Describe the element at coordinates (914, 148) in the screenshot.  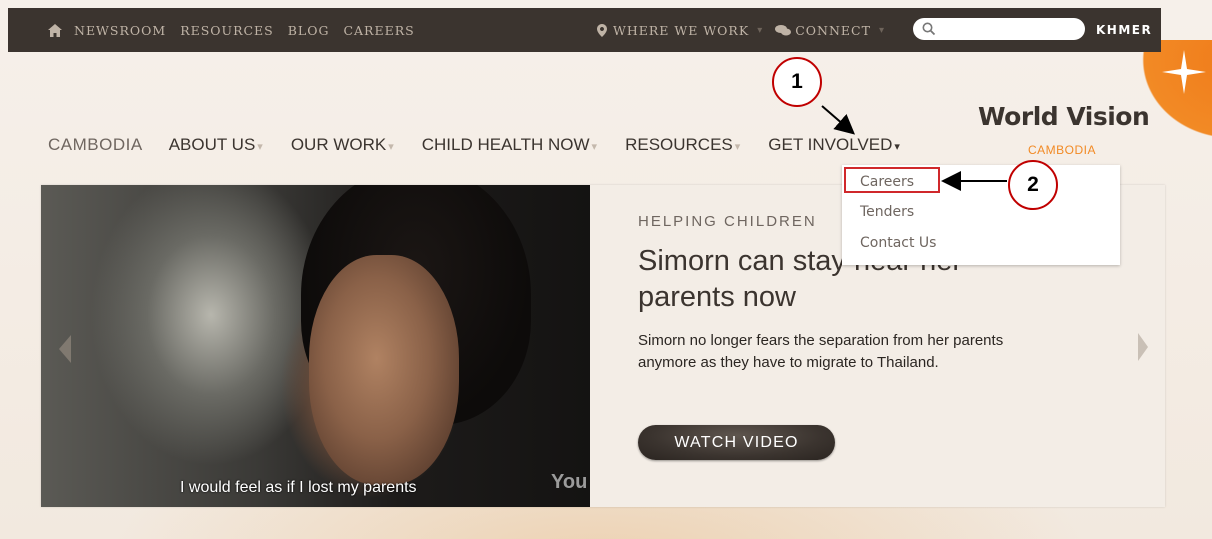
I see `annotation-arrows` at that location.